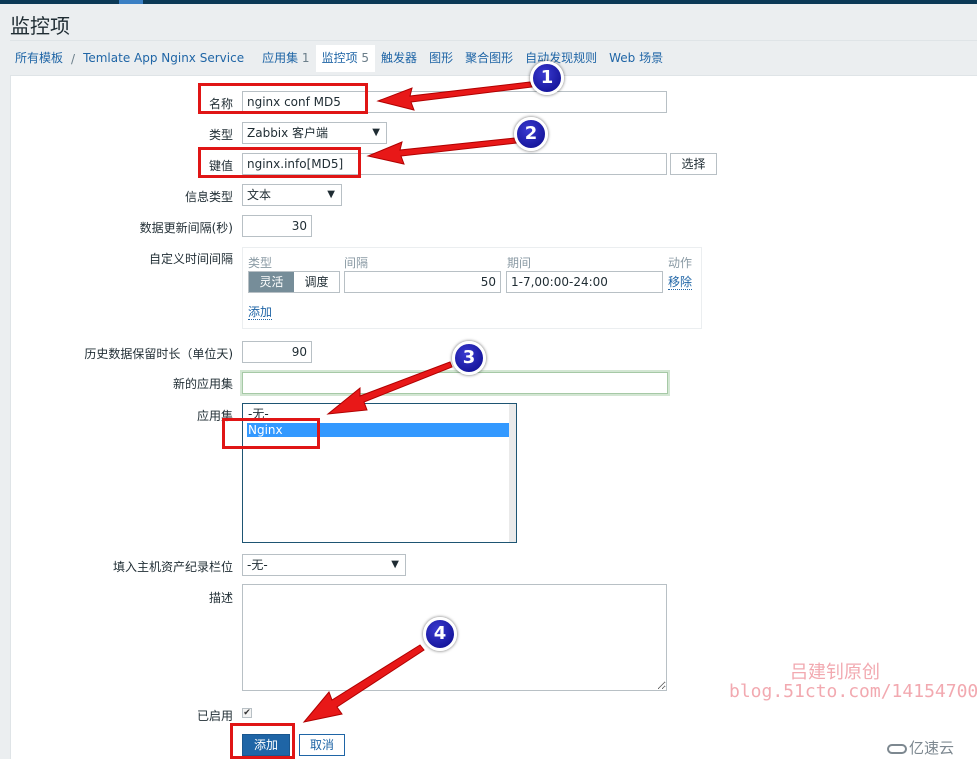  Describe the element at coordinates (441, 58) in the screenshot. I see `tab-graphs: 图形` at that location.